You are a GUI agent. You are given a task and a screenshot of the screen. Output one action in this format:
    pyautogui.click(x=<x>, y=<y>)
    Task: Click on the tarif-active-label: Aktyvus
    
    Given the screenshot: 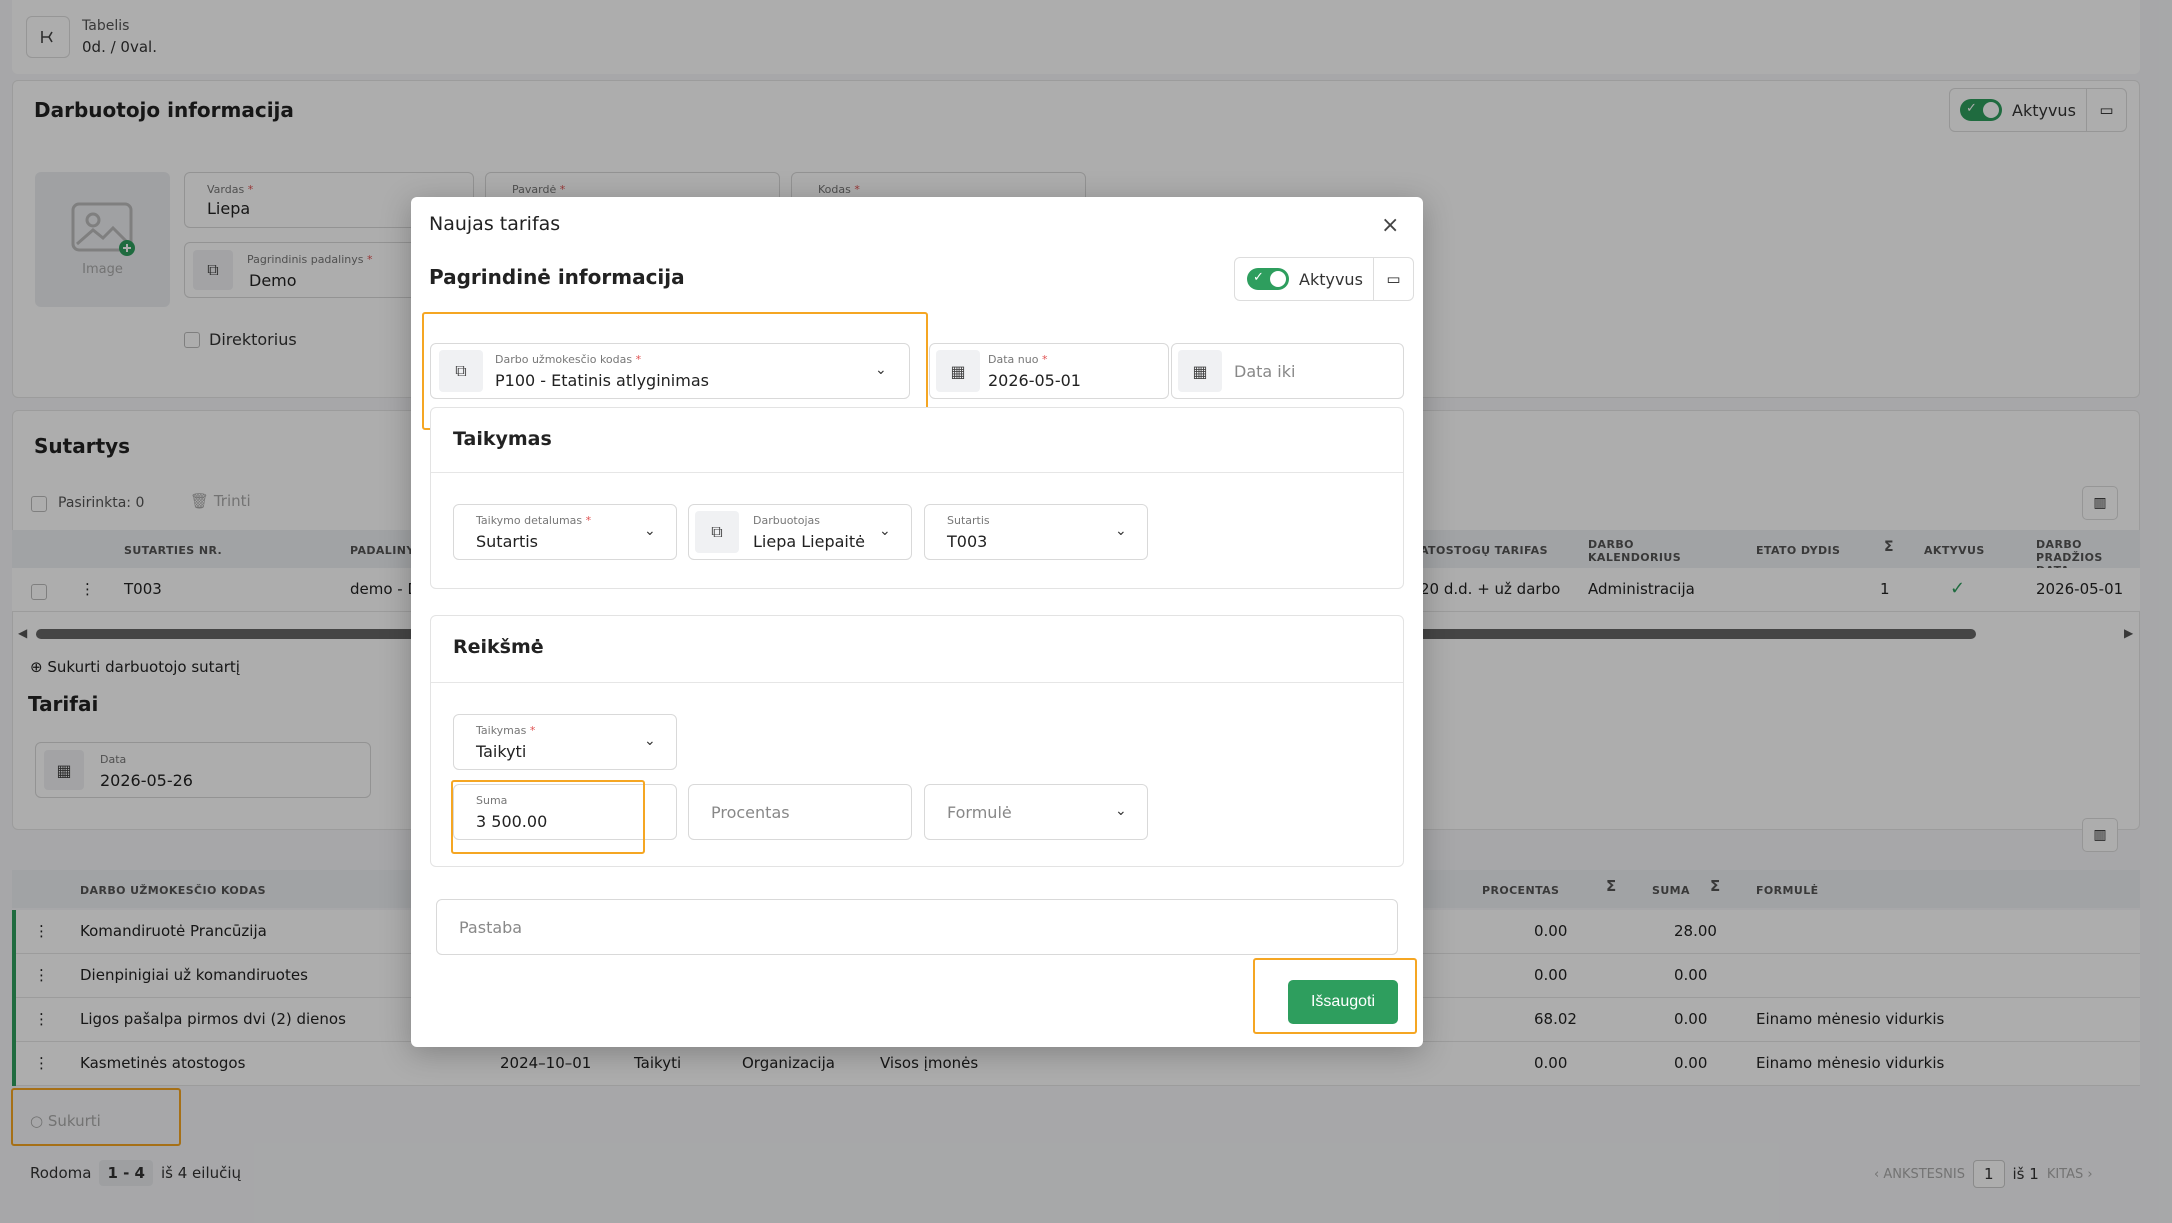 What is the action you would take?
    pyautogui.click(x=1331, y=279)
    